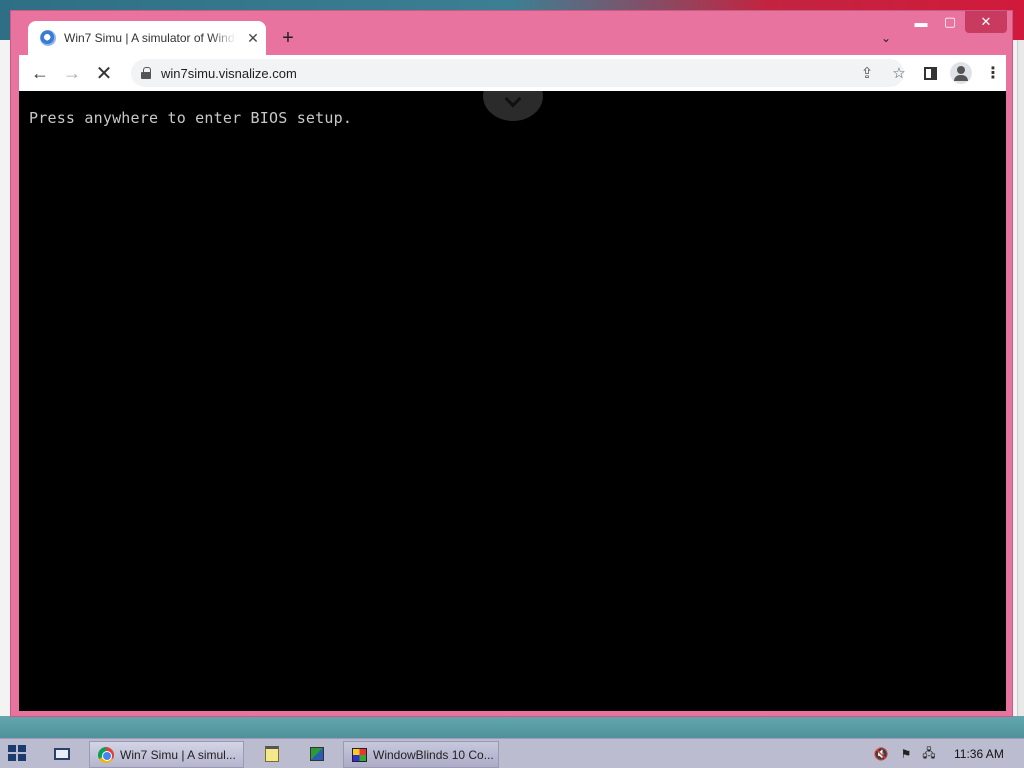 This screenshot has width=1024, height=768. I want to click on share-icon: ⇪, so click(867, 73).